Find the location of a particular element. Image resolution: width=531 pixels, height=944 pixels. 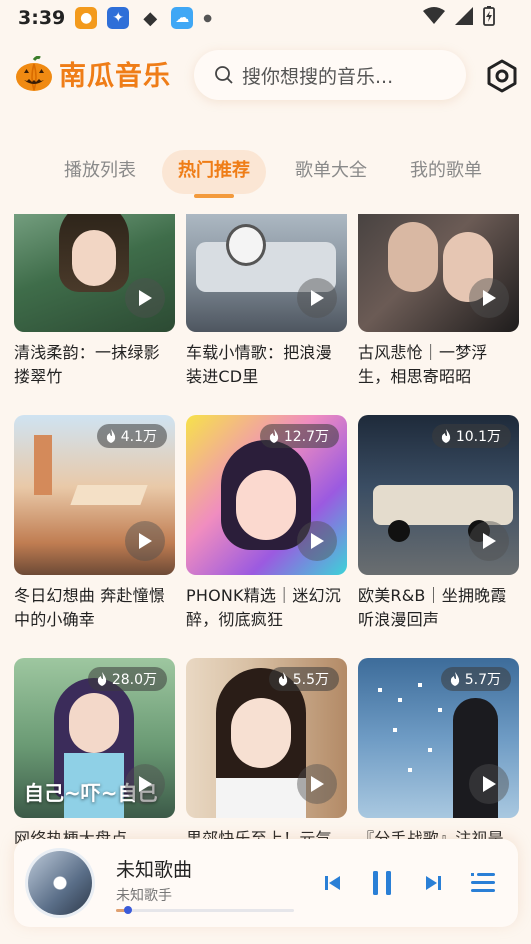

signal-icon is located at coordinates (464, 16).